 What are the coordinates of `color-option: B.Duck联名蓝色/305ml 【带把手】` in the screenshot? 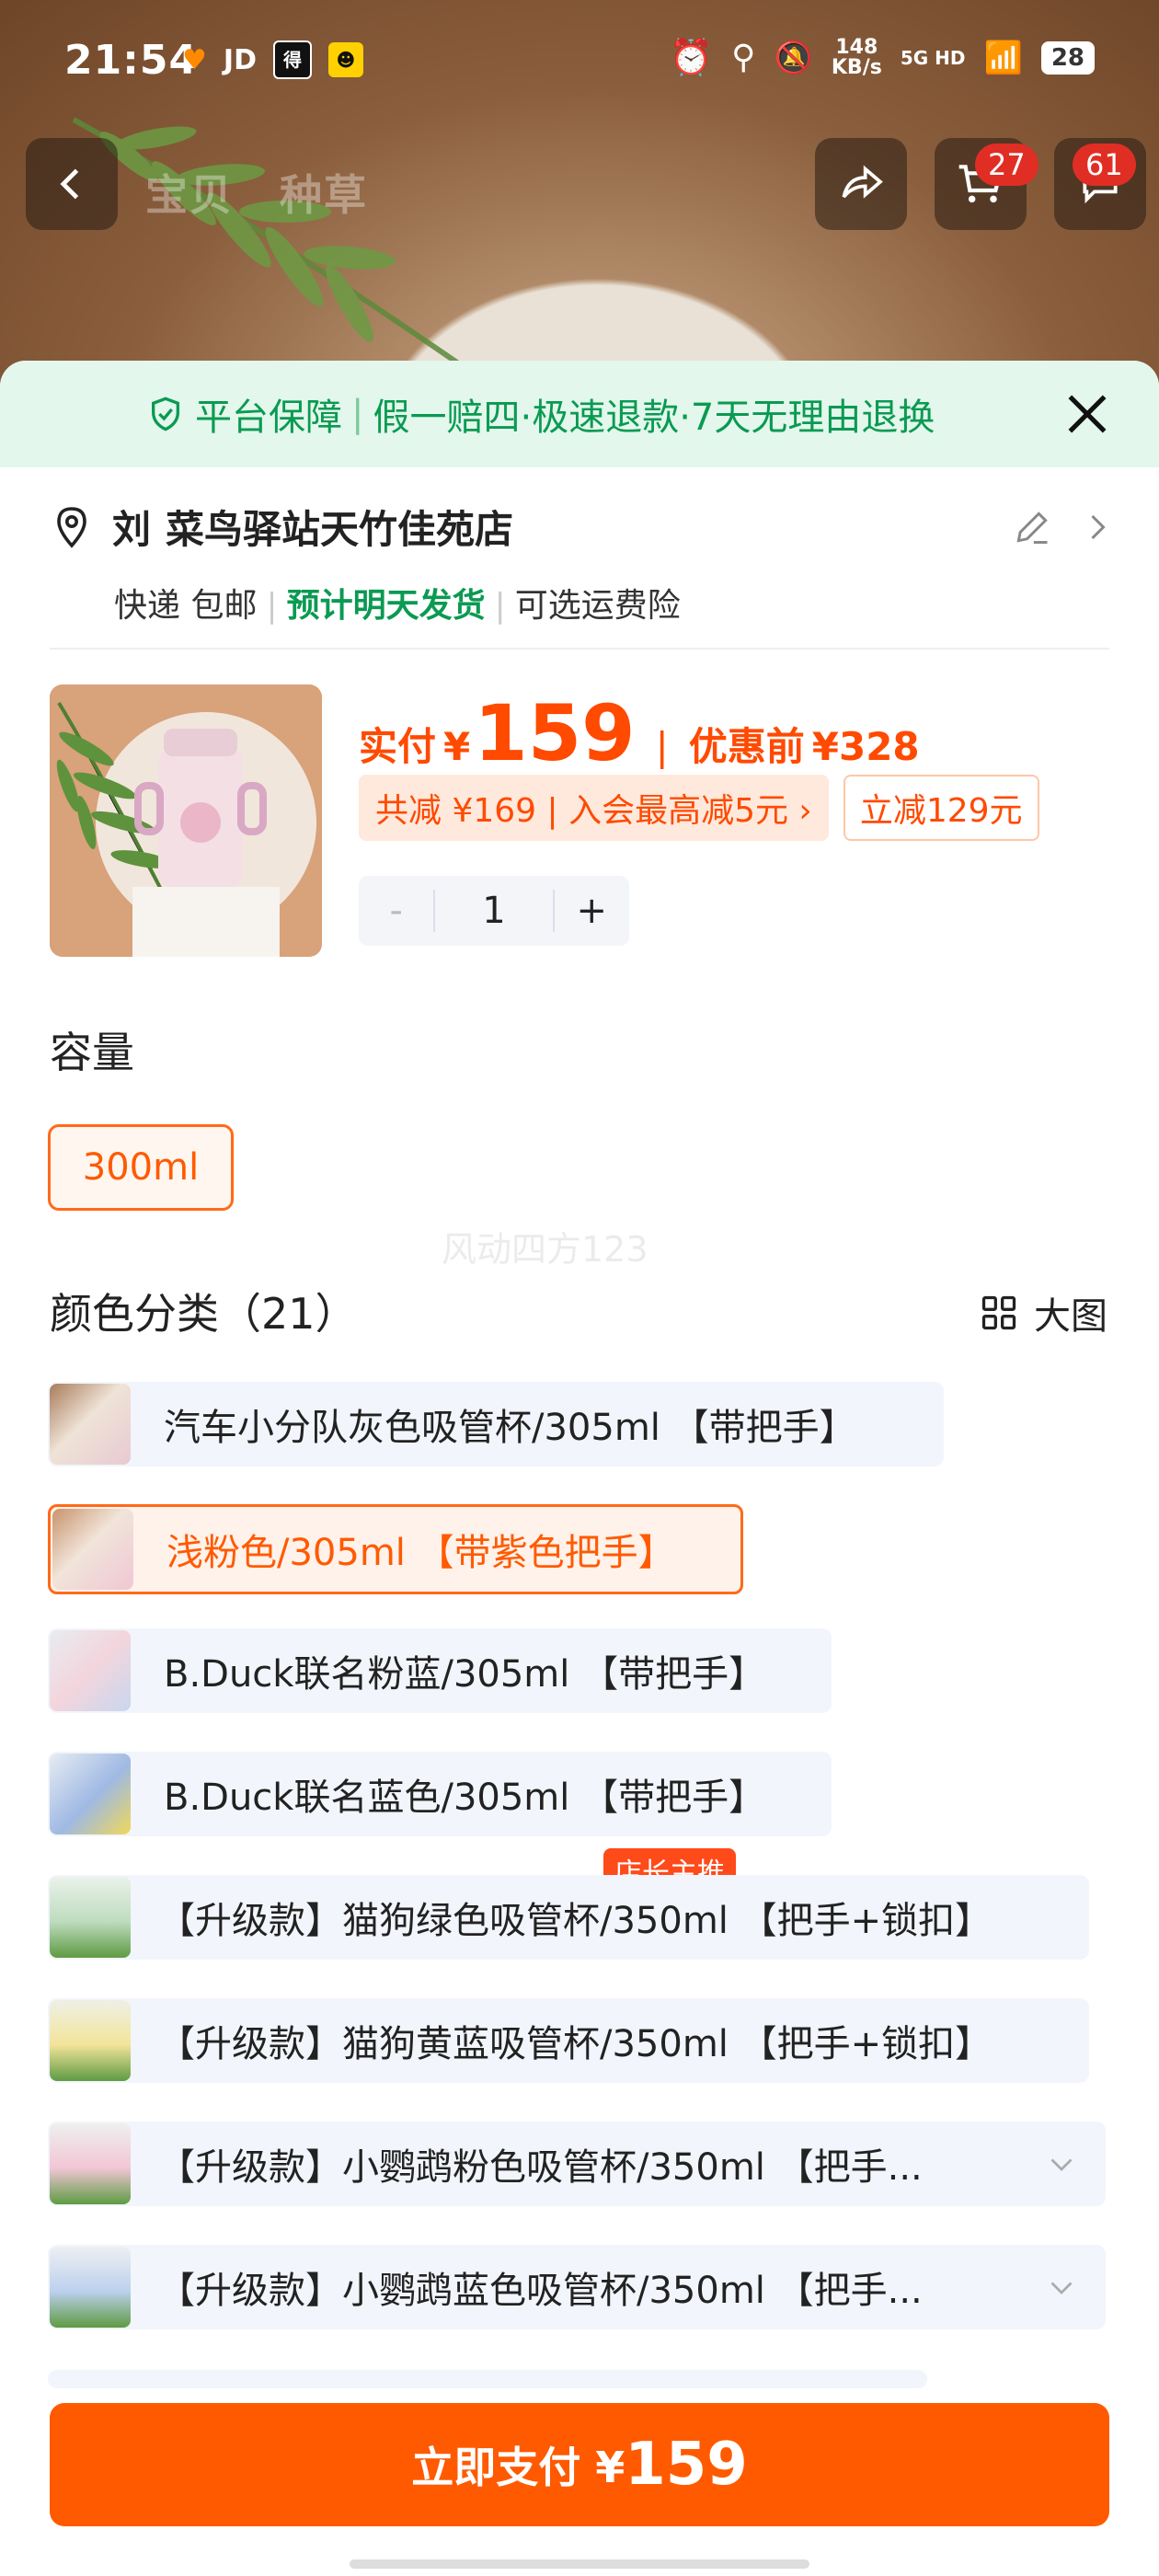 It's located at (440, 1794).